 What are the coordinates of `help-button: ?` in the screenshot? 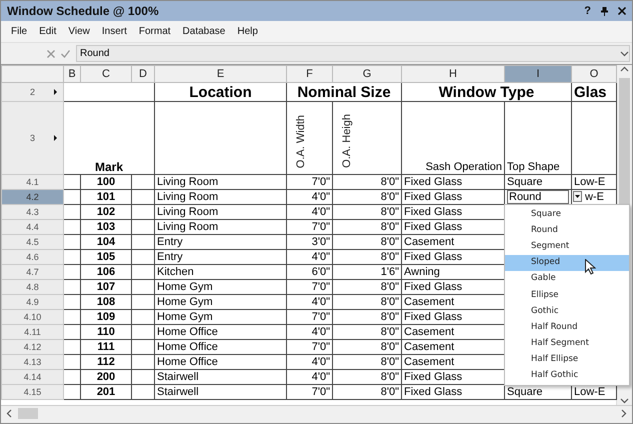 It's located at (587, 11).